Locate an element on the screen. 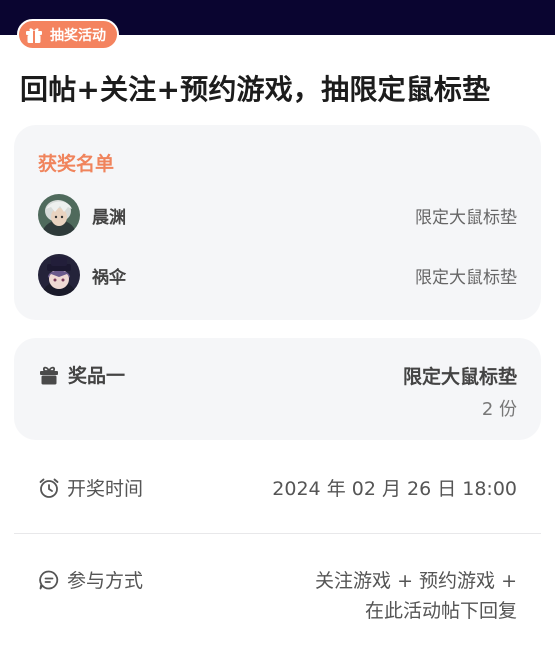 This screenshot has width=555, height=645. winner-name: 祸伞 is located at coordinates (109, 275).